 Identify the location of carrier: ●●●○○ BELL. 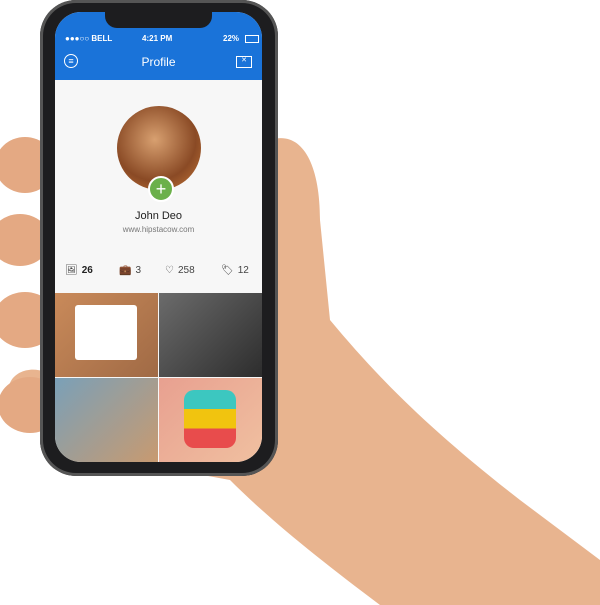
(89, 38).